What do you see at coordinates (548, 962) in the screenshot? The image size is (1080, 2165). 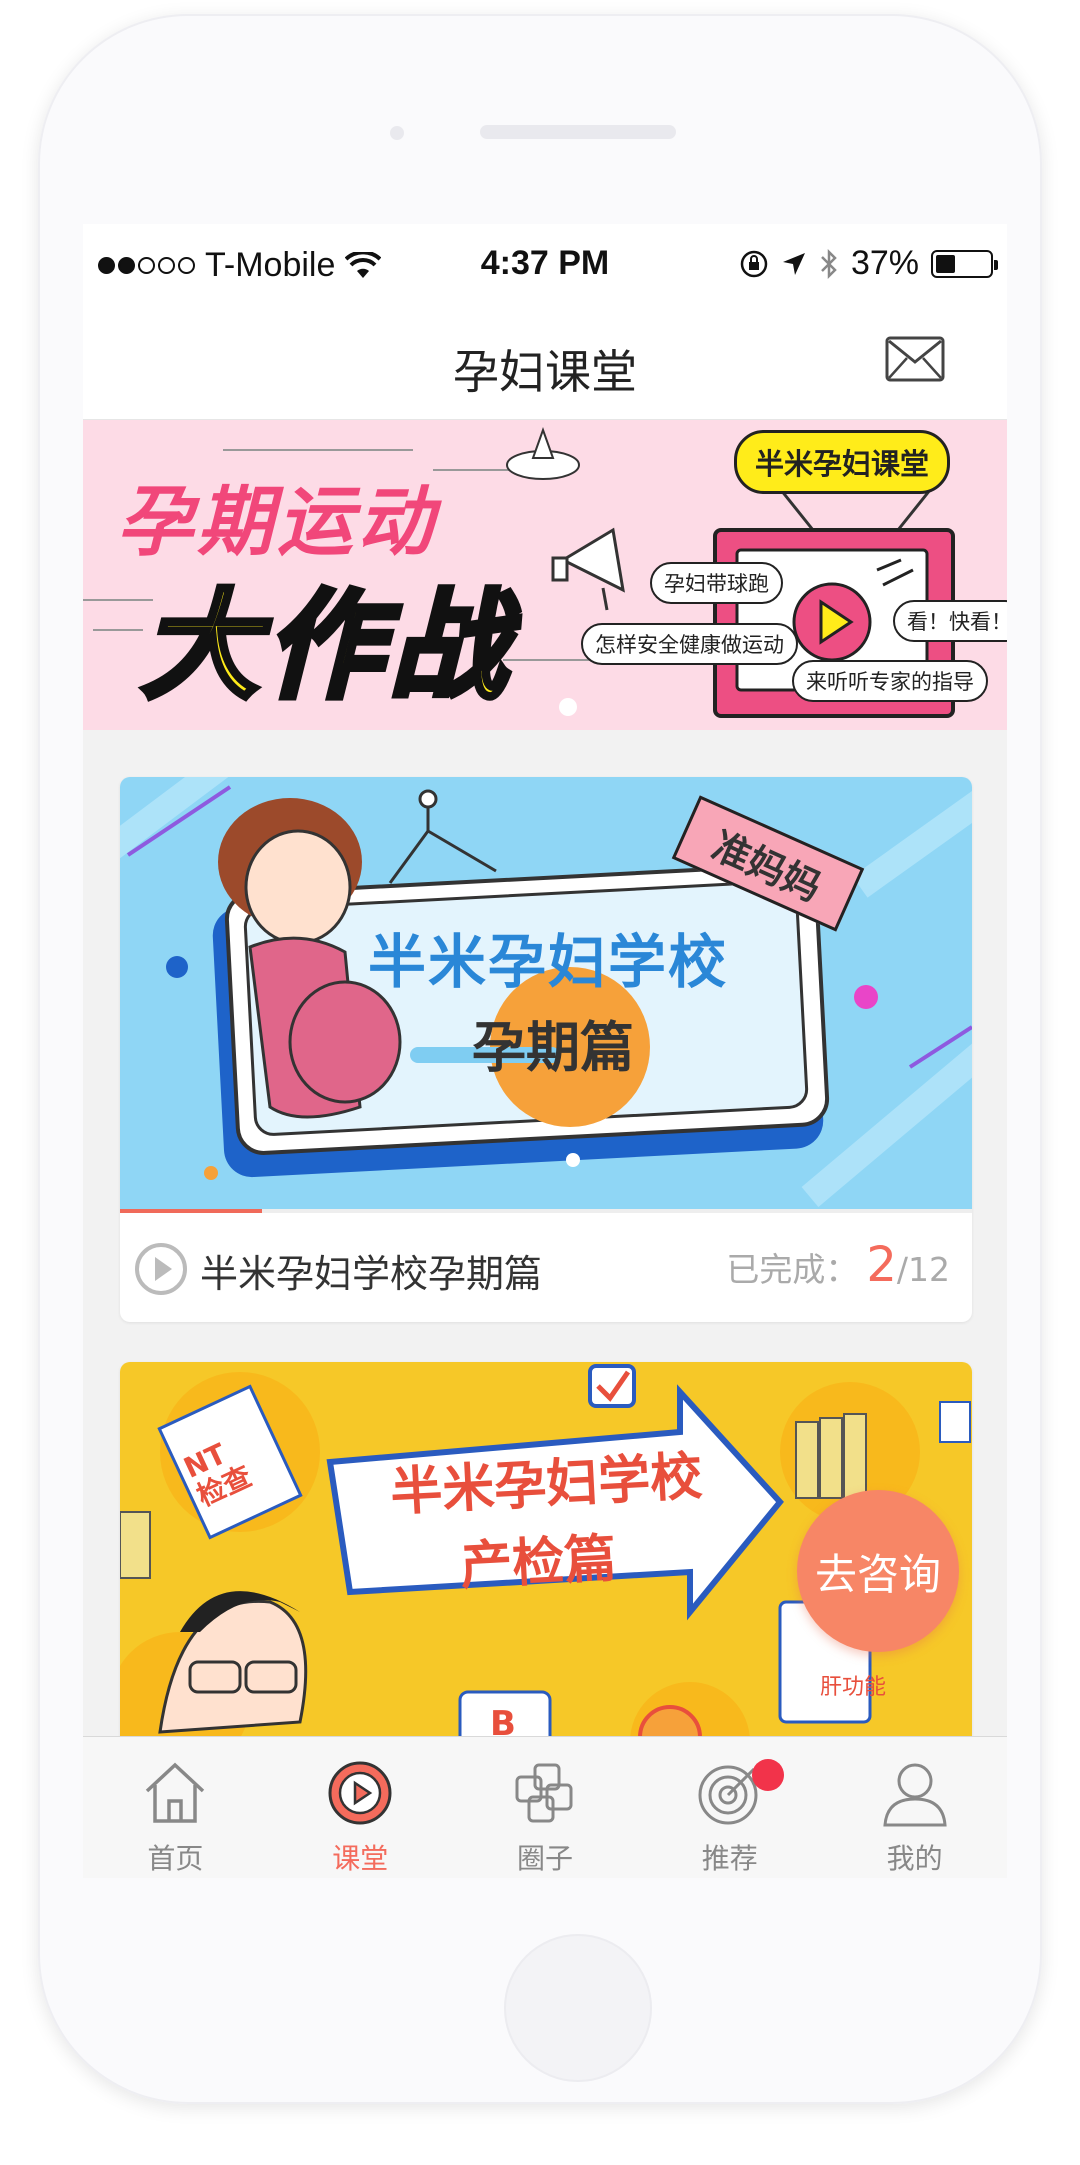 I see `cover-title: 半米孕妇学校` at bounding box center [548, 962].